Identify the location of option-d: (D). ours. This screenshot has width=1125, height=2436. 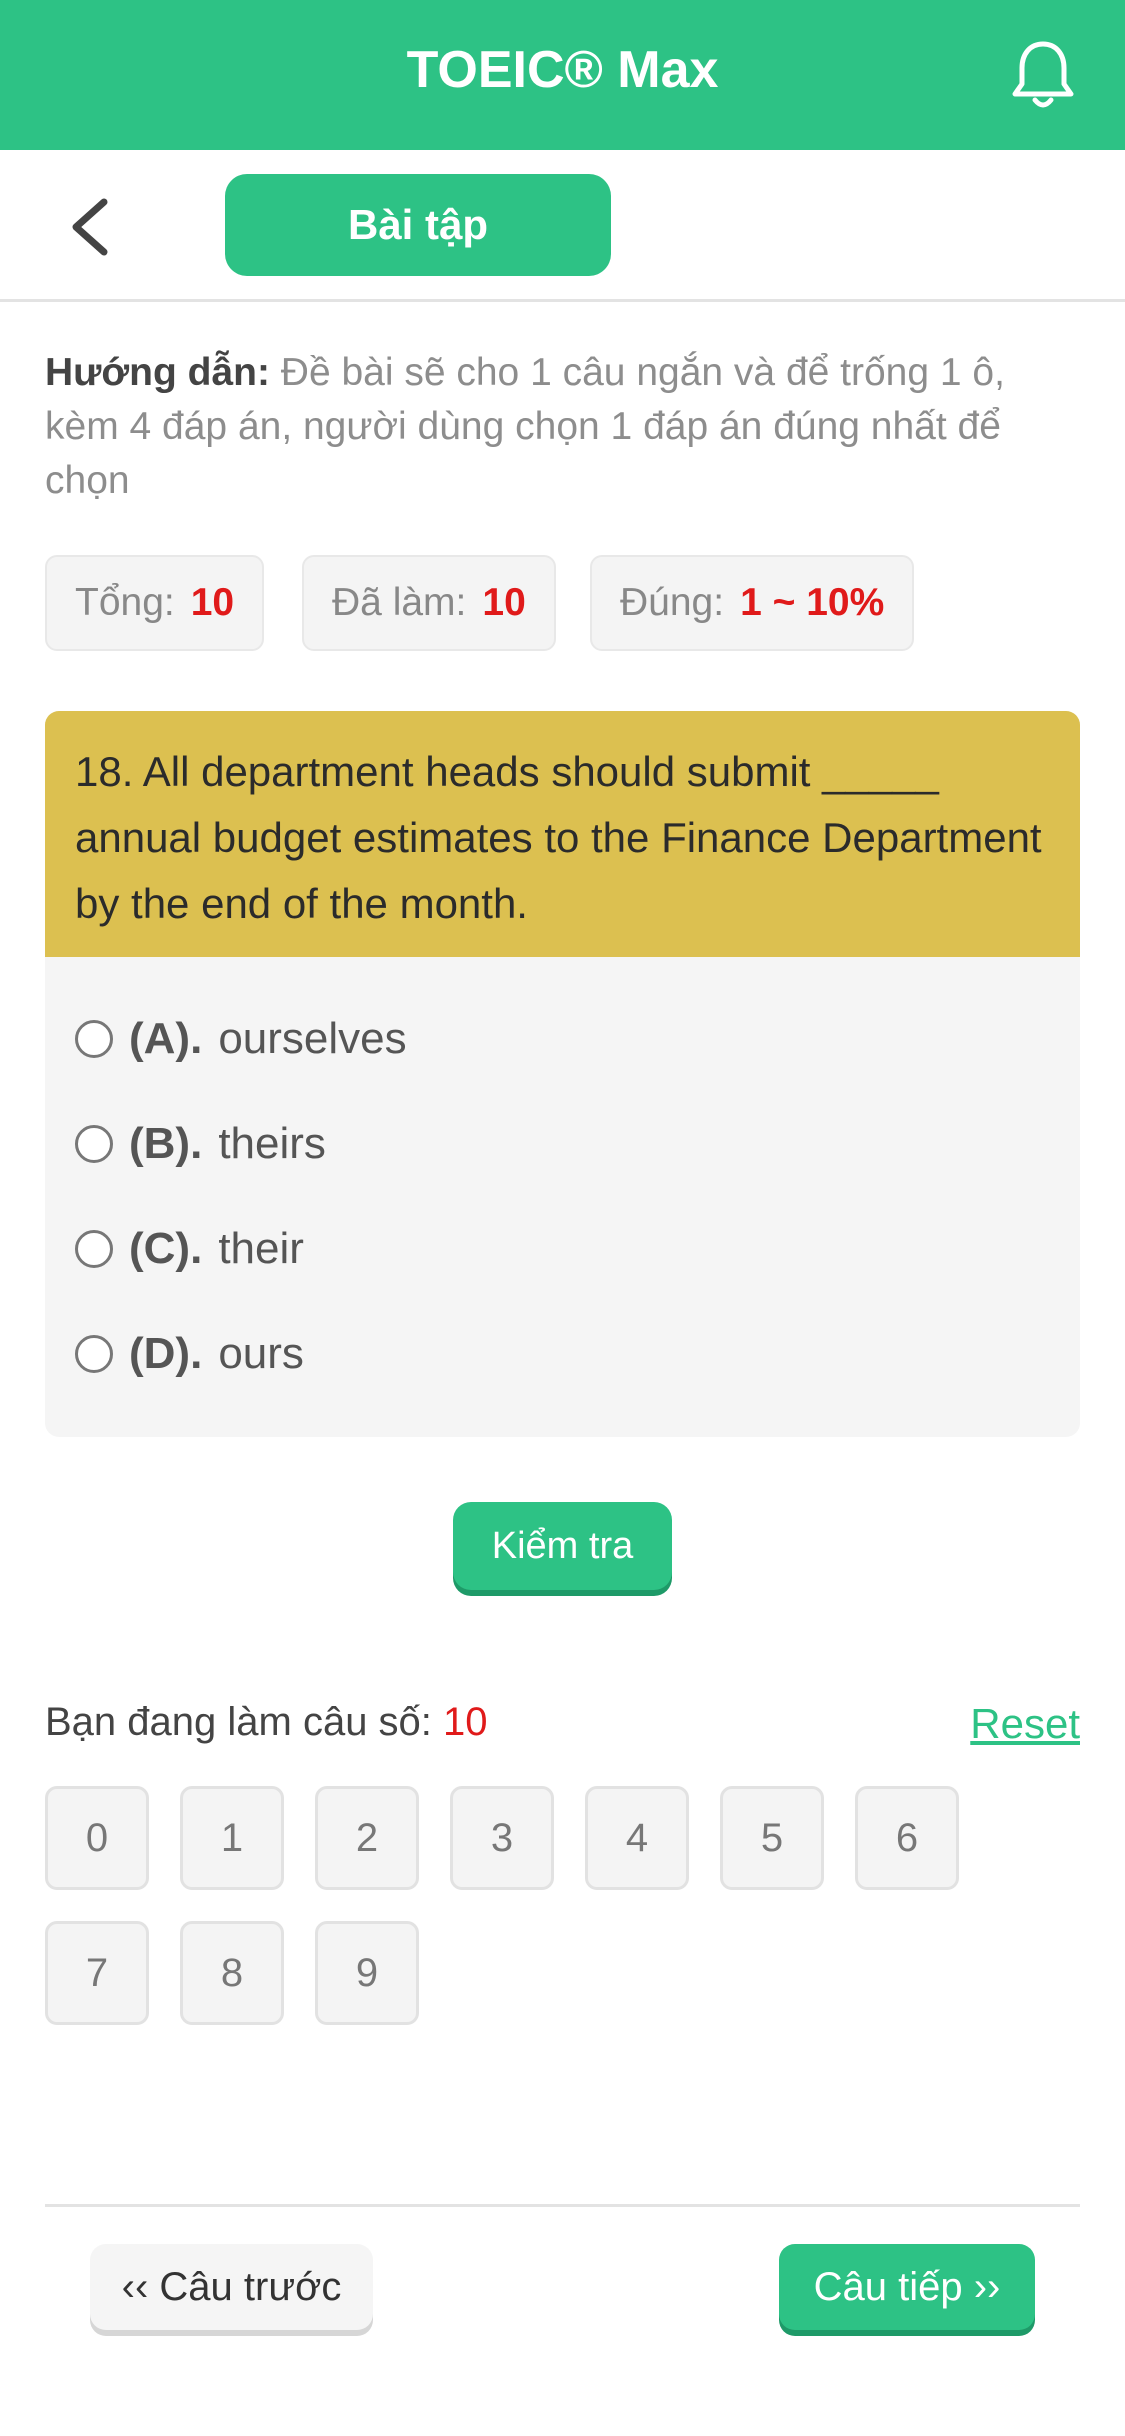
(189, 1354).